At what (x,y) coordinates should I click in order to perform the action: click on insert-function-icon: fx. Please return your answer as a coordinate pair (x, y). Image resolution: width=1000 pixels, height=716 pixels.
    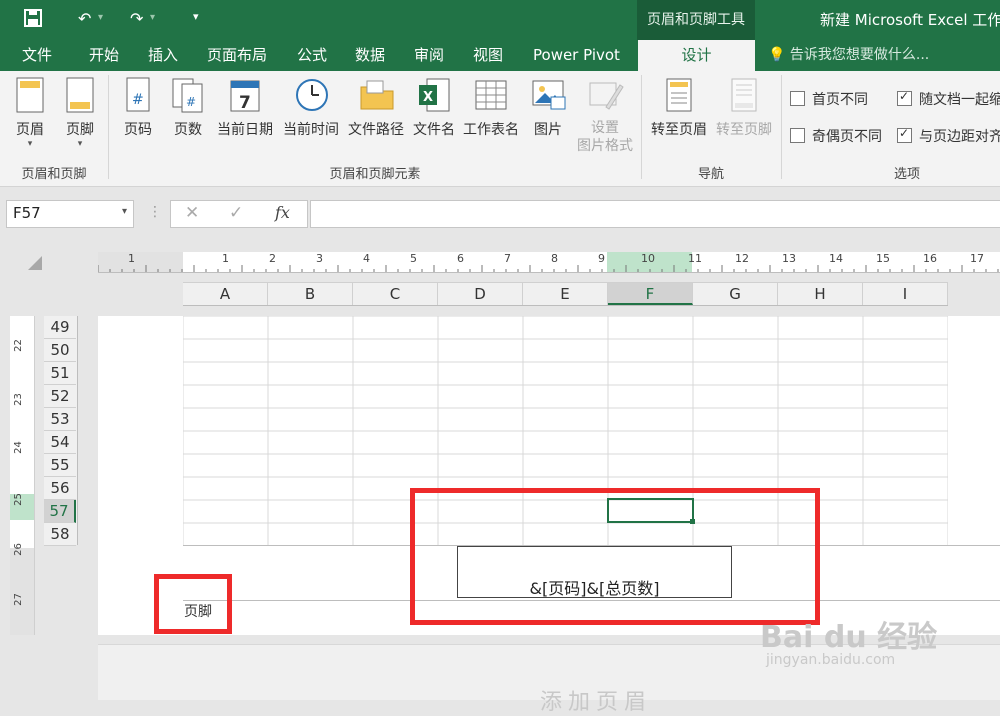
    Looking at the image, I should click on (282, 212).